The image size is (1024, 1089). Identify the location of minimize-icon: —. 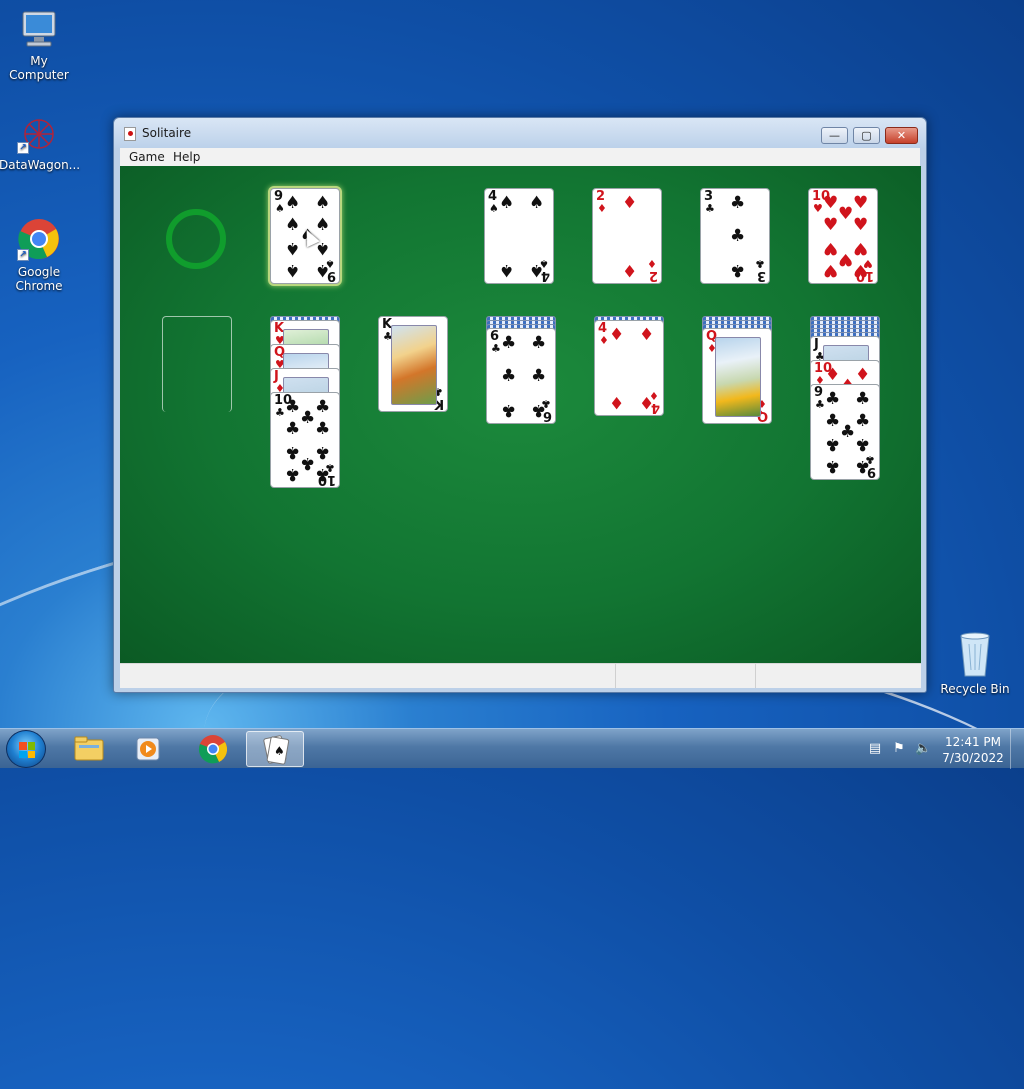
(834, 135).